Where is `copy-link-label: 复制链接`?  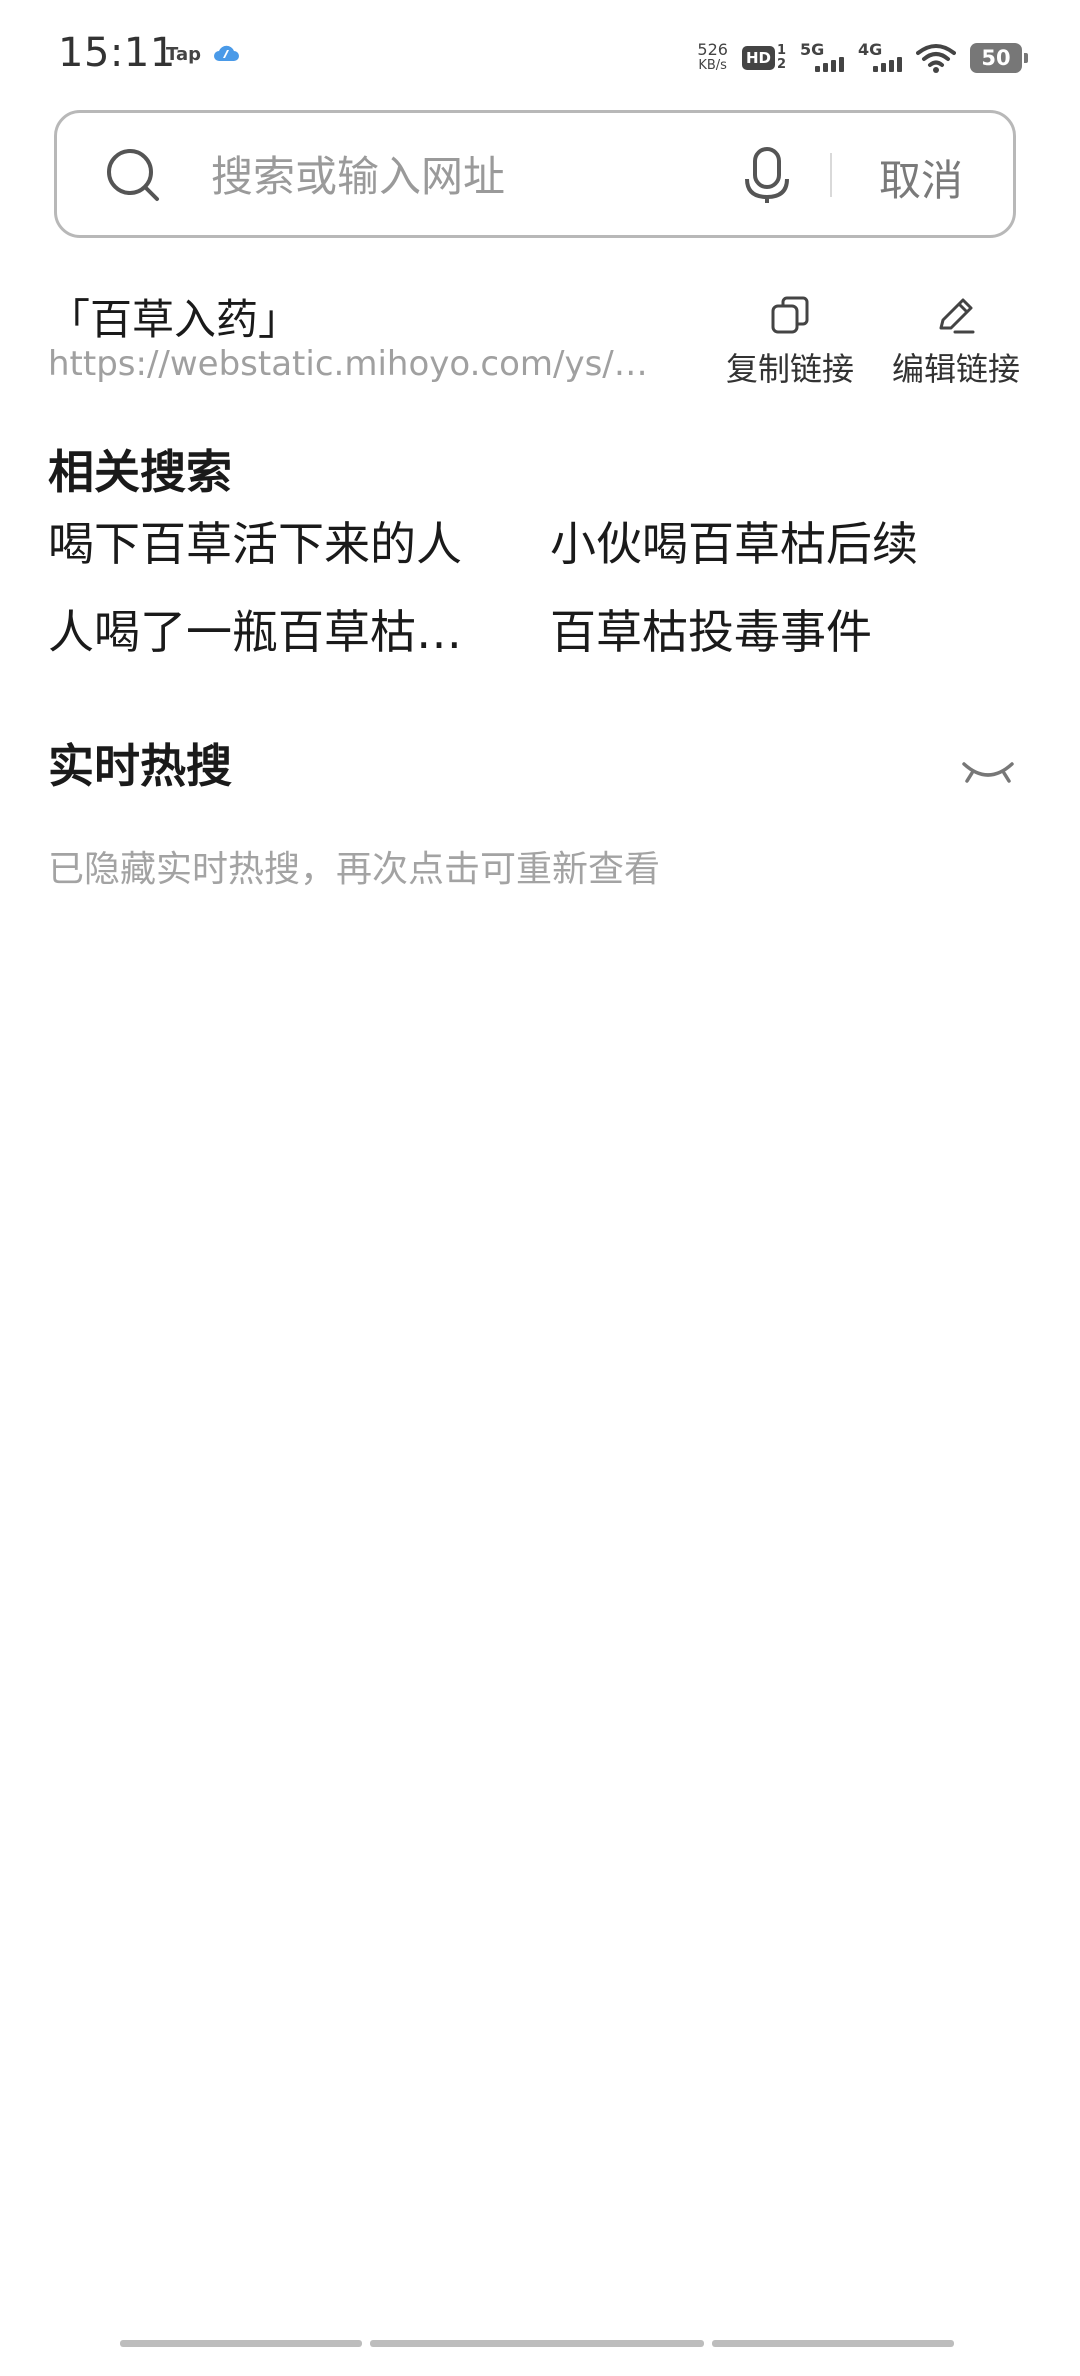 copy-link-label: 复制链接 is located at coordinates (790, 369).